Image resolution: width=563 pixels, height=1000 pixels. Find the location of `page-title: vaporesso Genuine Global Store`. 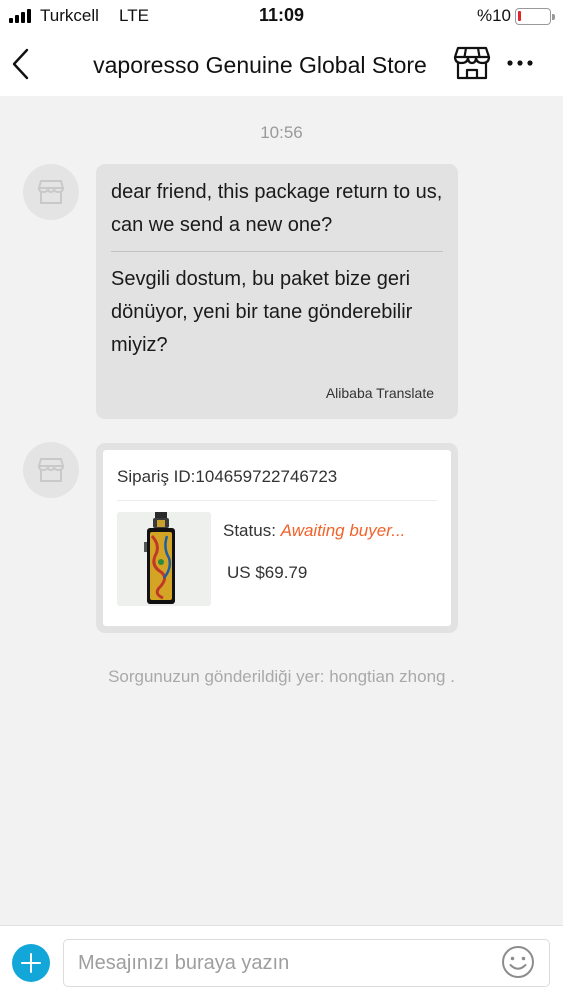

page-title: vaporesso Genuine Global Store is located at coordinates (260, 65).